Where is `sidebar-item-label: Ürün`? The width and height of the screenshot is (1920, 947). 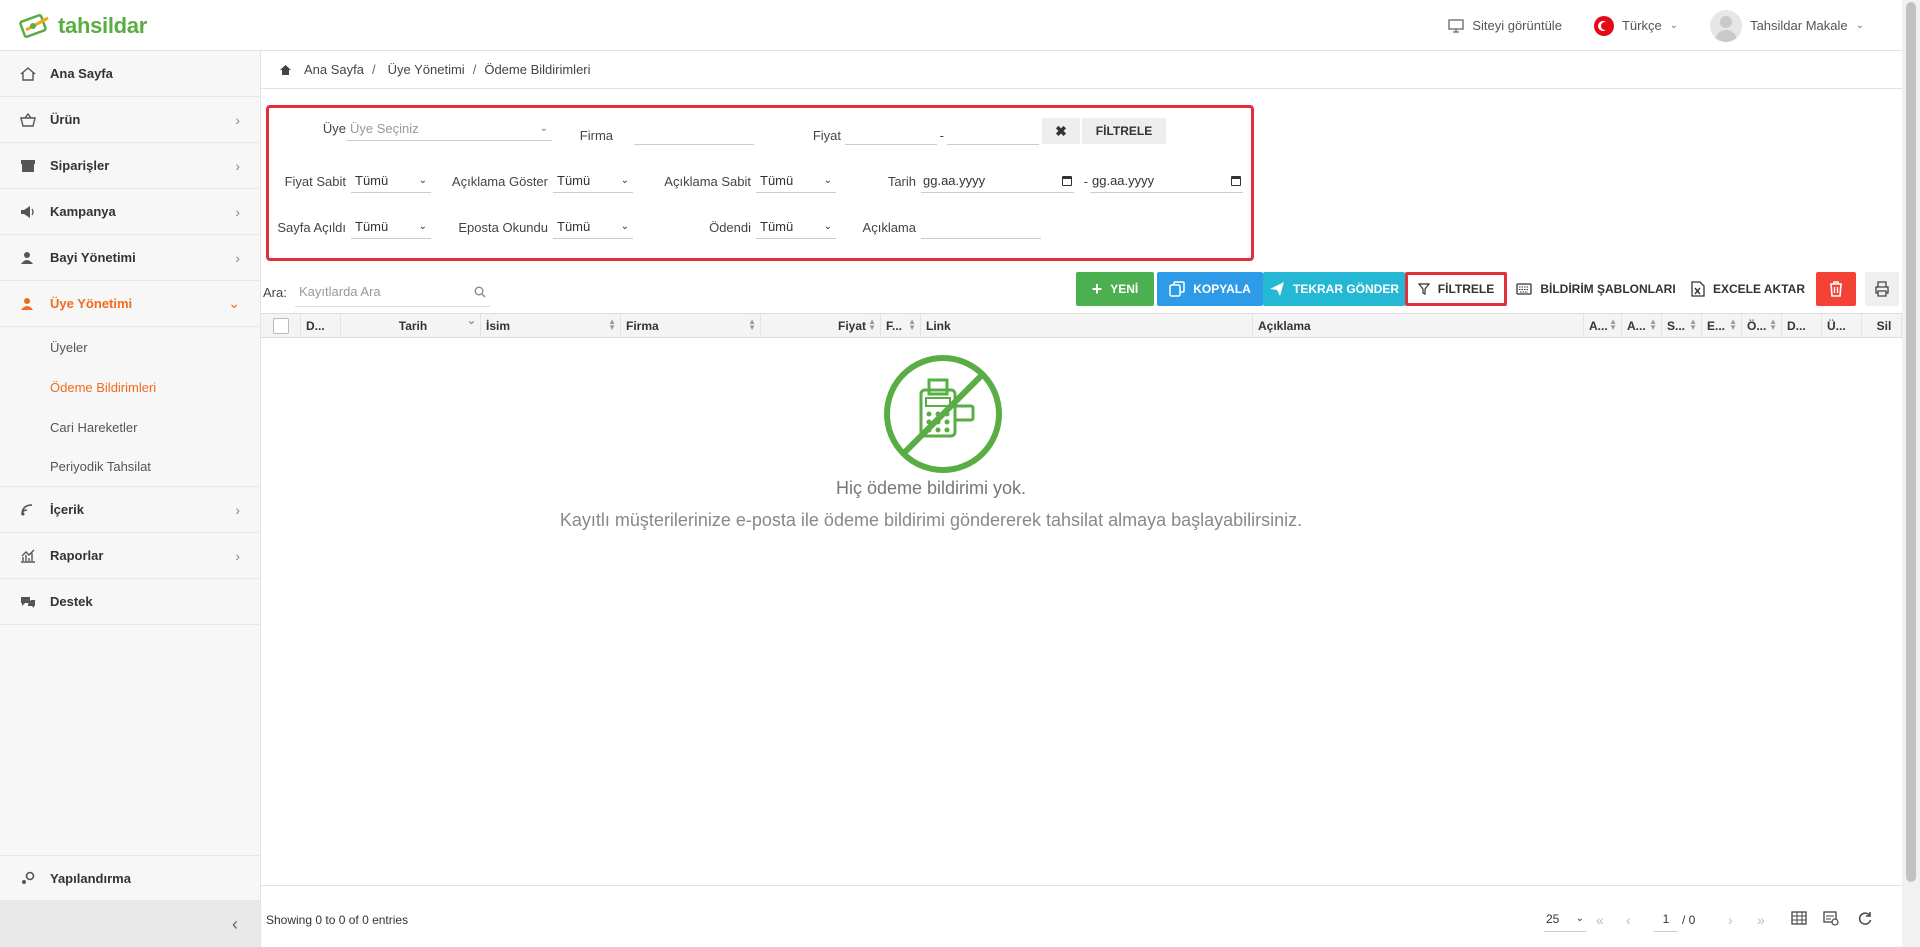 sidebar-item-label: Ürün is located at coordinates (65, 119).